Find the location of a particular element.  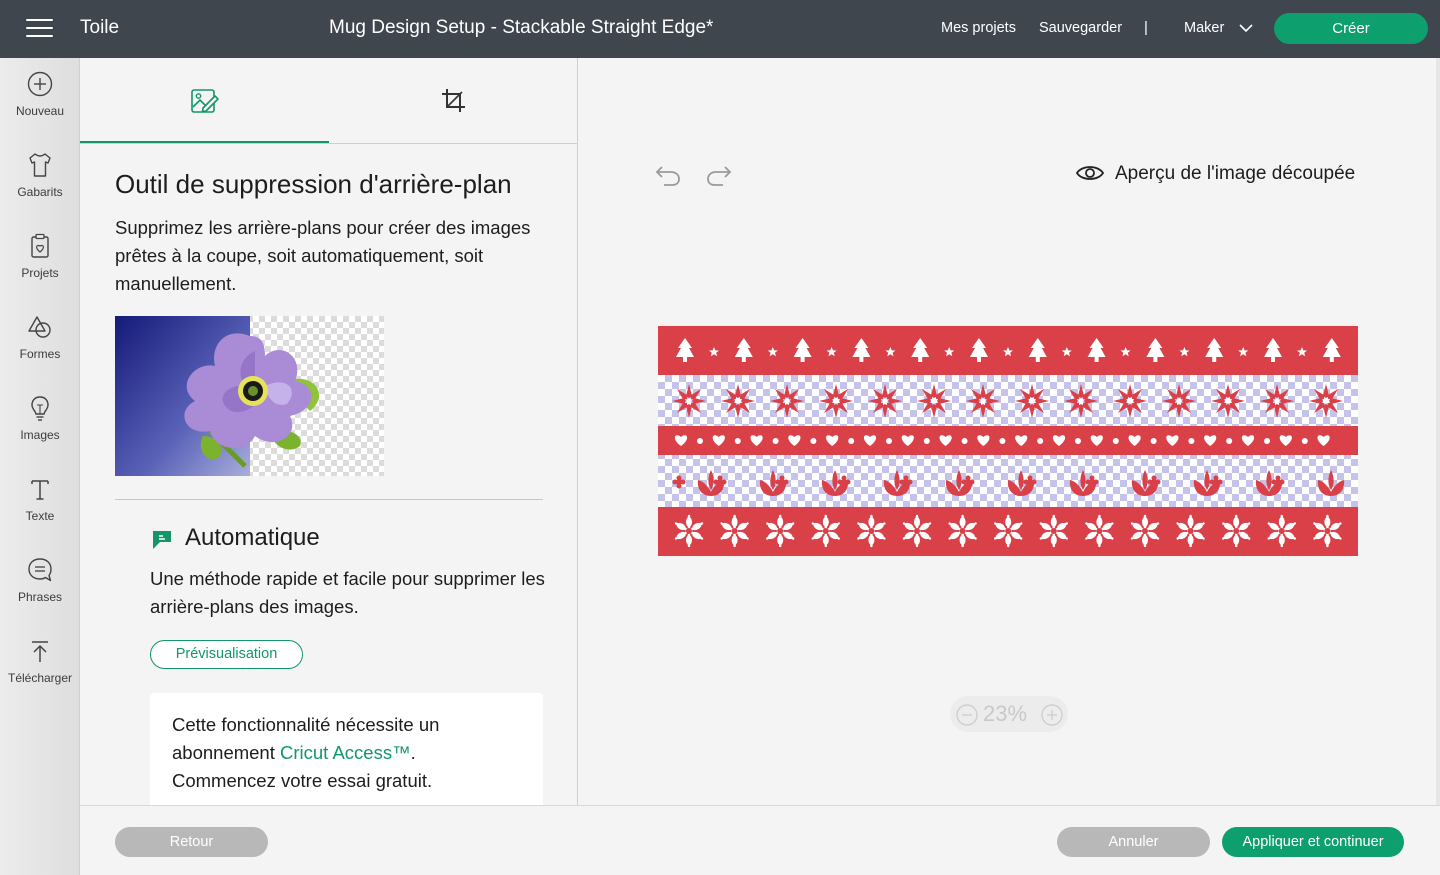

sidebar-item-label: Projets is located at coordinates (40, 273).